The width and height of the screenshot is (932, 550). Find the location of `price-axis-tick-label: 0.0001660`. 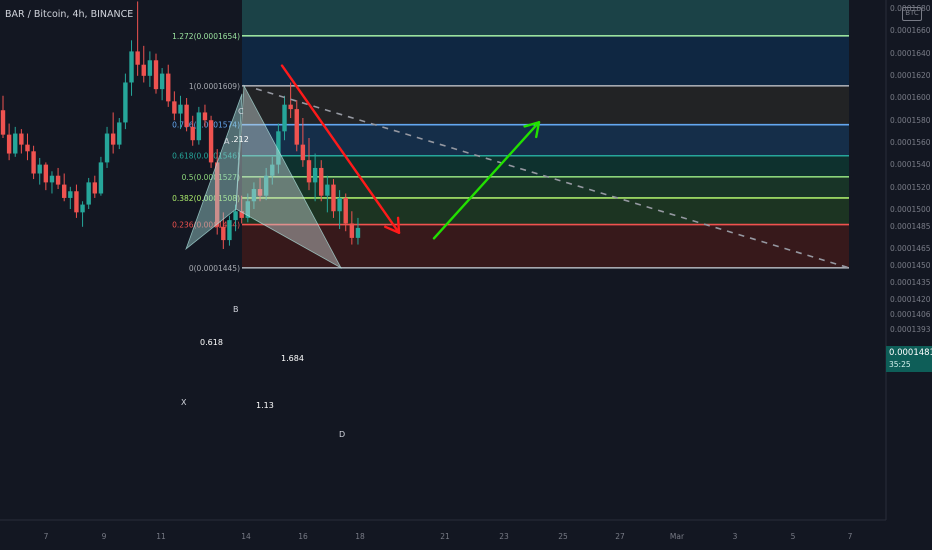

price-axis-tick-label: 0.0001660 is located at coordinates (910, 30).